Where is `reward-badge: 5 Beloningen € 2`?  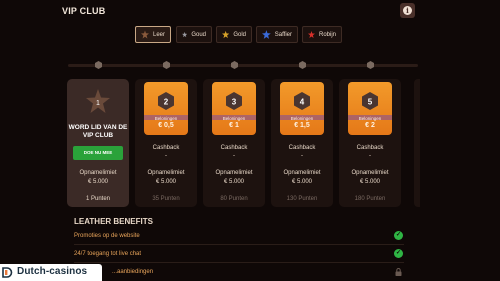 reward-badge: 5 Beloningen € 2 is located at coordinates (370, 108).